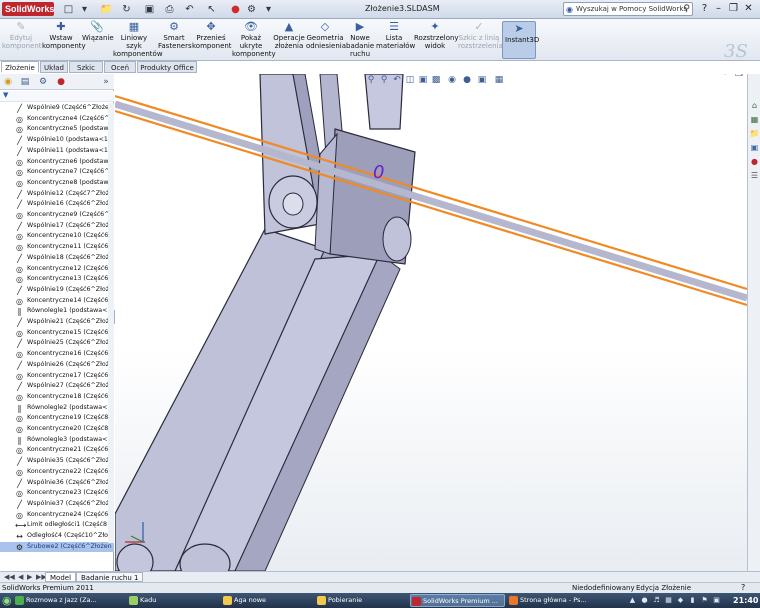 This screenshot has height=608, width=760. Describe the element at coordinates (718, 9) in the screenshot. I see `minimize-icon: –` at that location.